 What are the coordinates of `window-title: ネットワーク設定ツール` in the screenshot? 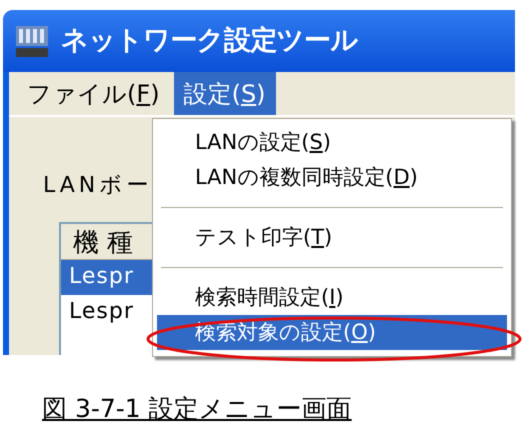 It's located at (209, 41).